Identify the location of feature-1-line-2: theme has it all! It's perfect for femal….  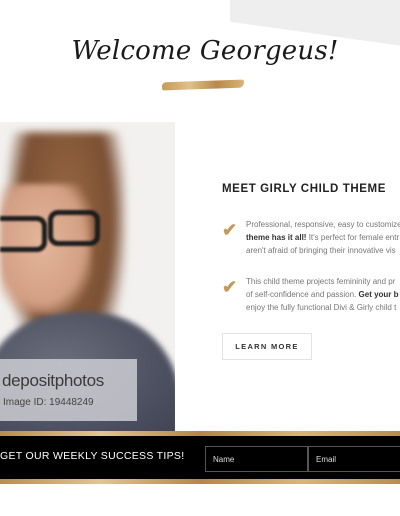
(323, 237).